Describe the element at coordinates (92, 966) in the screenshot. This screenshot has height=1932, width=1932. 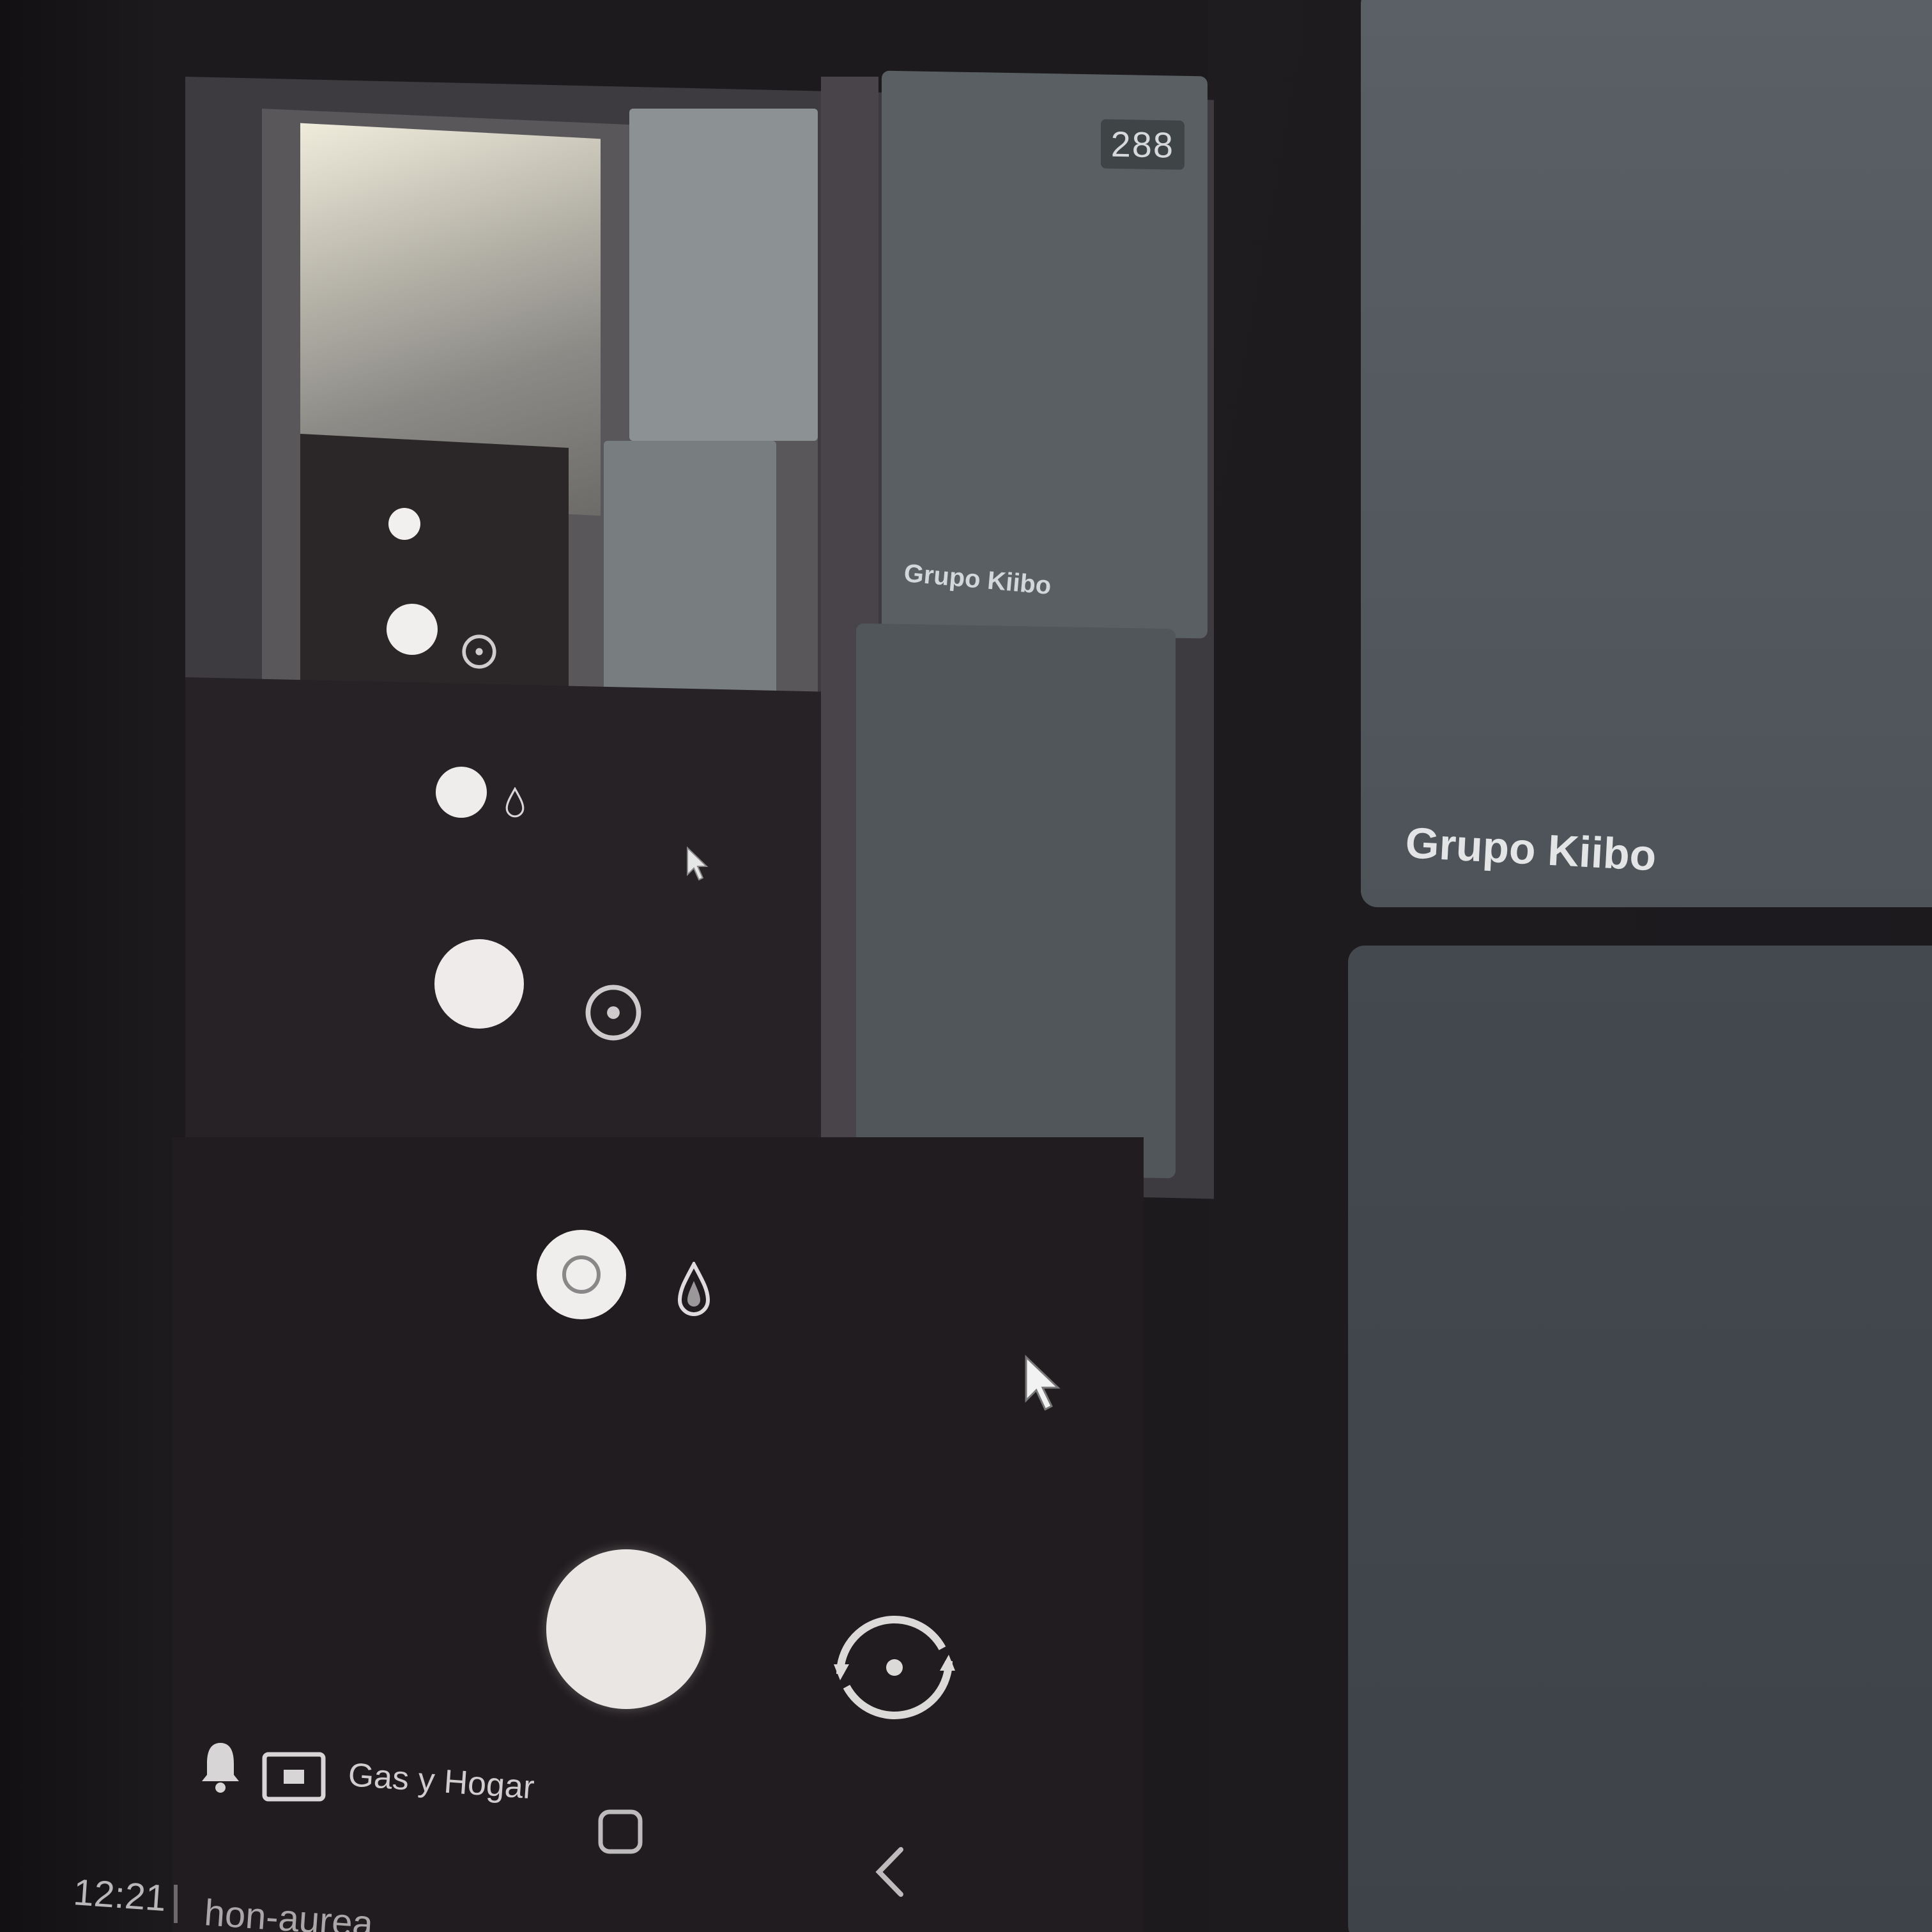
I see `left-bezel` at that location.